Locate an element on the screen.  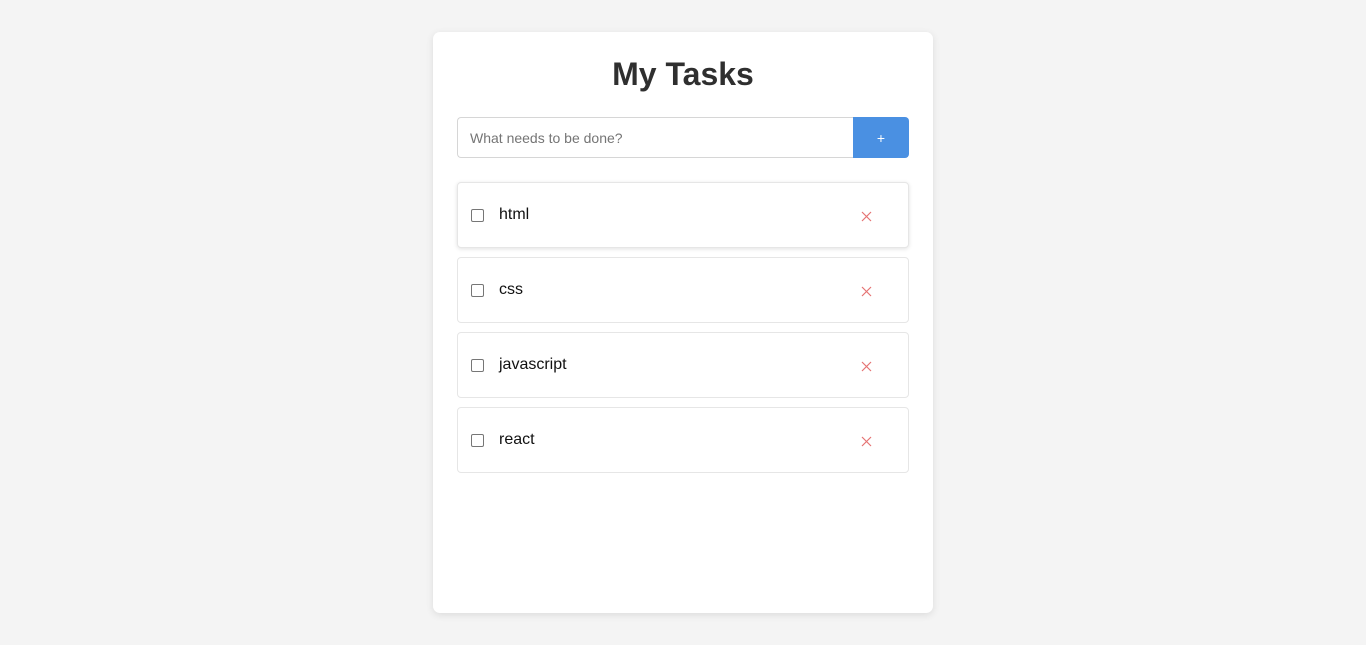
task-label: javascript is located at coordinates (533, 364).